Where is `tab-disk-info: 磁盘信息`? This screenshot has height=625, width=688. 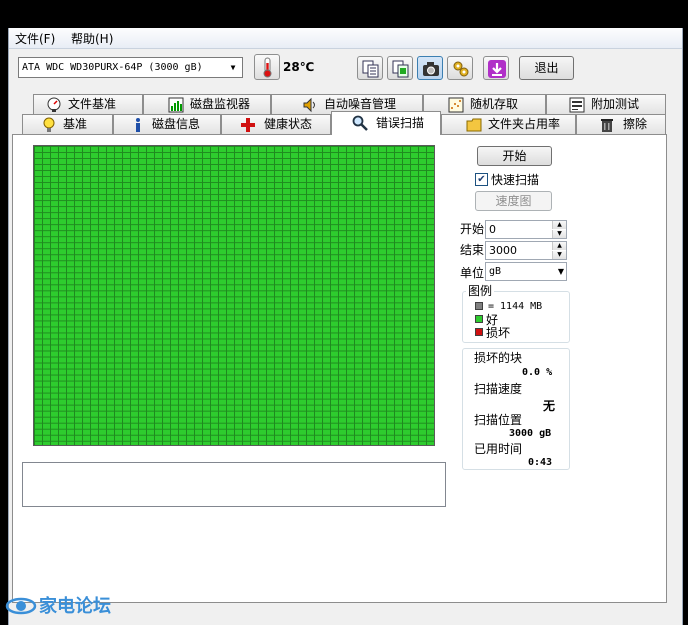 tab-disk-info: 磁盘信息 is located at coordinates (167, 124).